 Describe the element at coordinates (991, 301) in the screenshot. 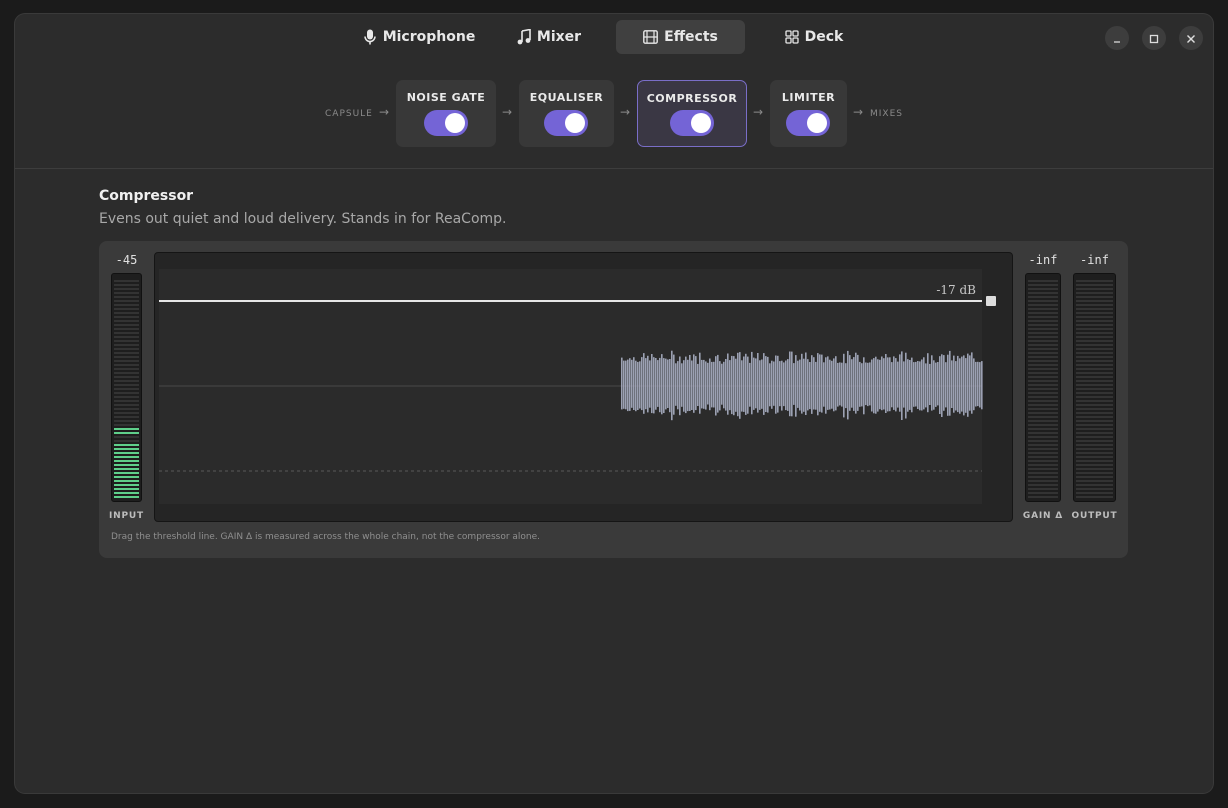

I see `threshold-handle` at that location.